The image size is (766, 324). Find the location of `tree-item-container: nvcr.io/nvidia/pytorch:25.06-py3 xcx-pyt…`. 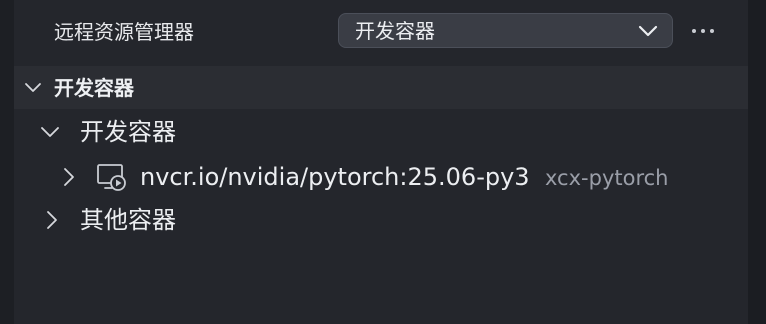

tree-item-container: nvcr.io/nvidia/pytorch:25.06-py3 xcx-pyt… is located at coordinates (381, 178).